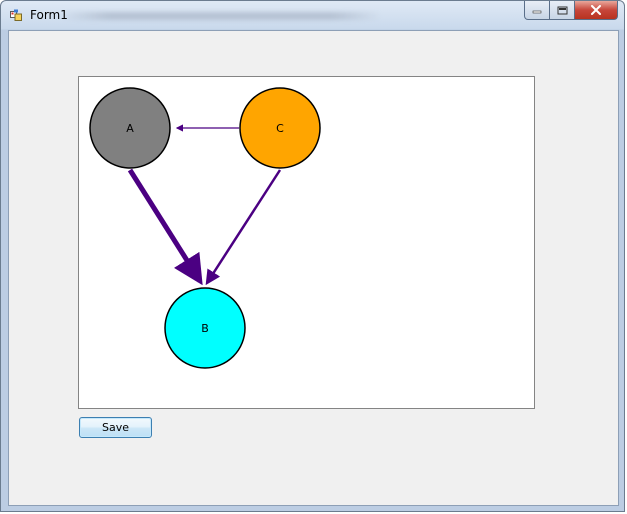  What do you see at coordinates (16, 15) in the screenshot?
I see `winforms-app-icon` at bounding box center [16, 15].